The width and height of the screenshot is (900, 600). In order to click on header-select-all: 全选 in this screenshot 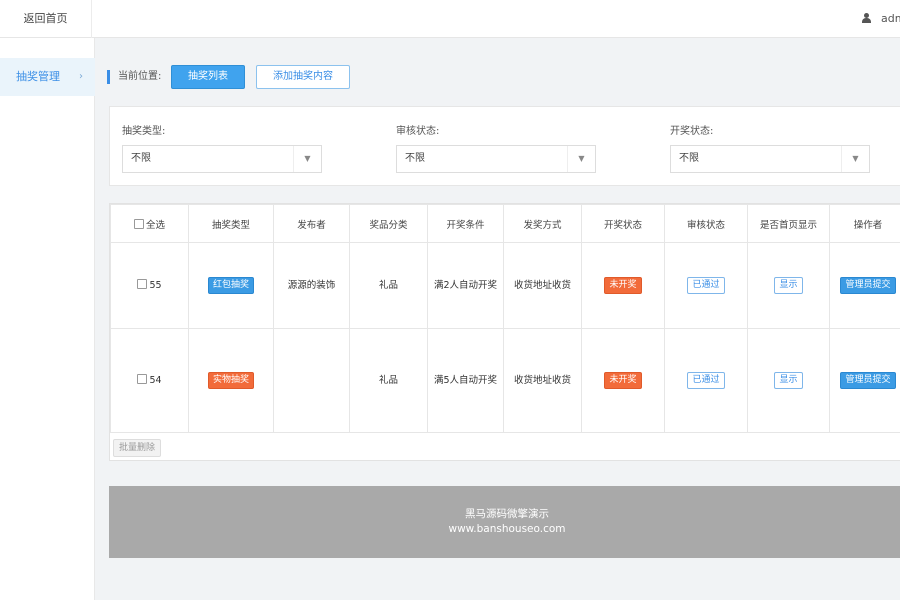, I will do `click(149, 223)`.